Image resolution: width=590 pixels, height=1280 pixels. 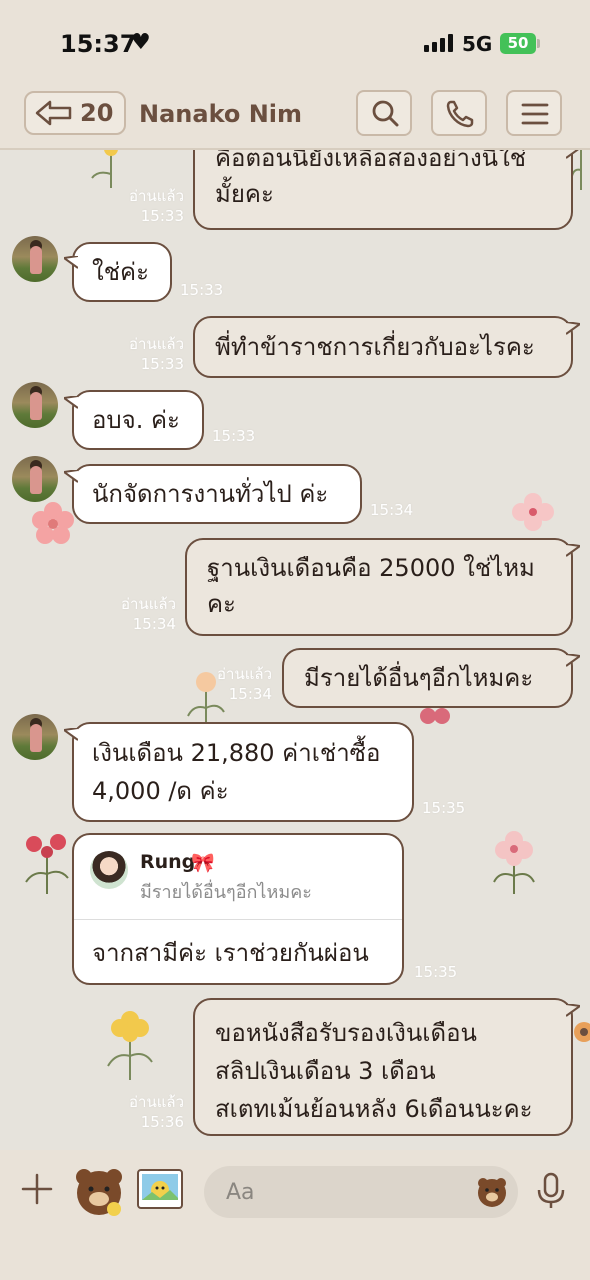 I want to click on message-bubble-sent: พี่ทำข้าราชการเกี่ยวกับอะไรคะ, so click(x=386, y=347).